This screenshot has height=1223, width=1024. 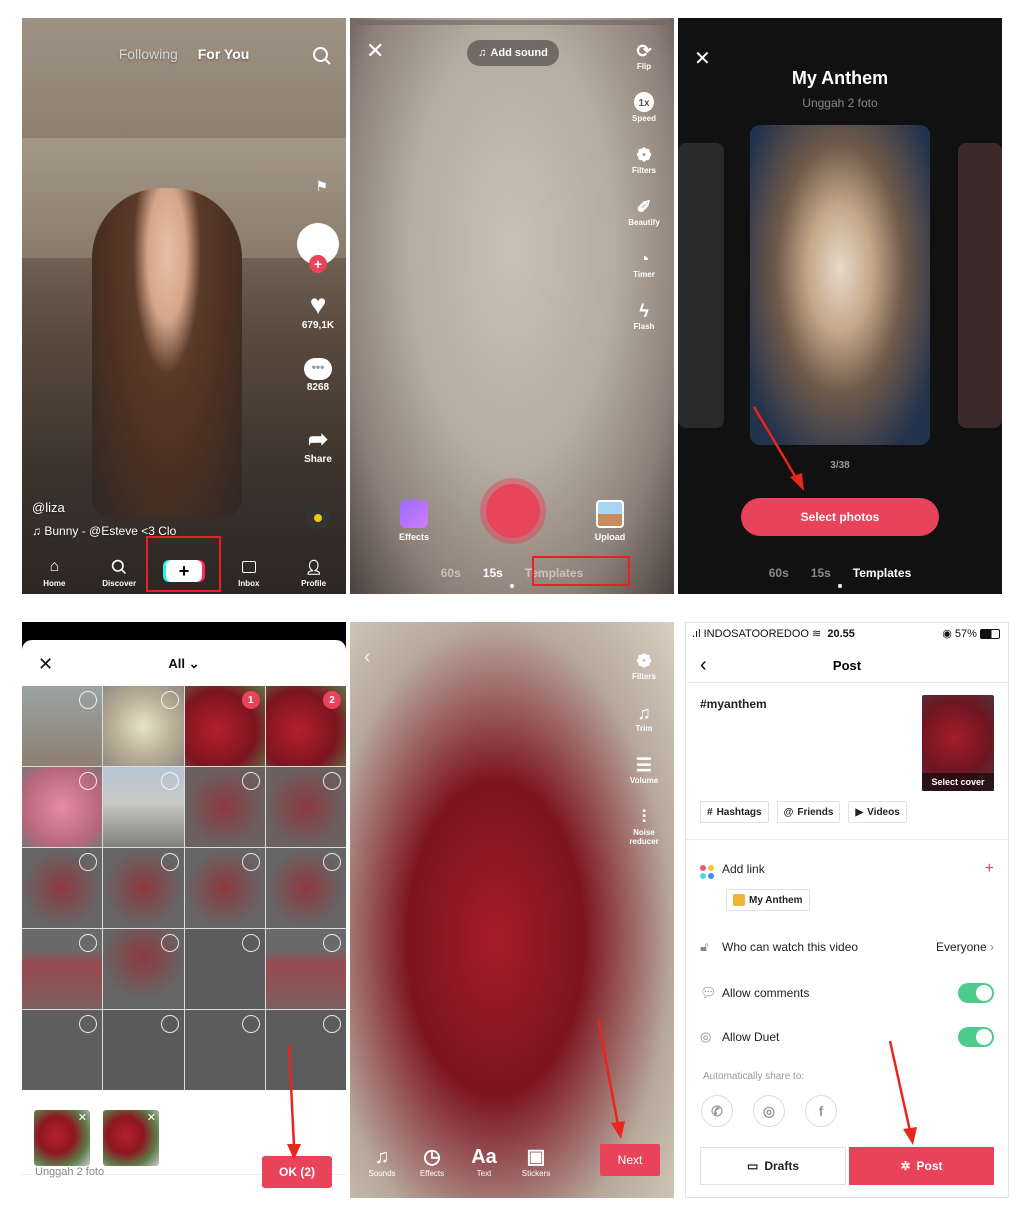 What do you see at coordinates (148, 54) in the screenshot?
I see `tab-following: Following` at bounding box center [148, 54].